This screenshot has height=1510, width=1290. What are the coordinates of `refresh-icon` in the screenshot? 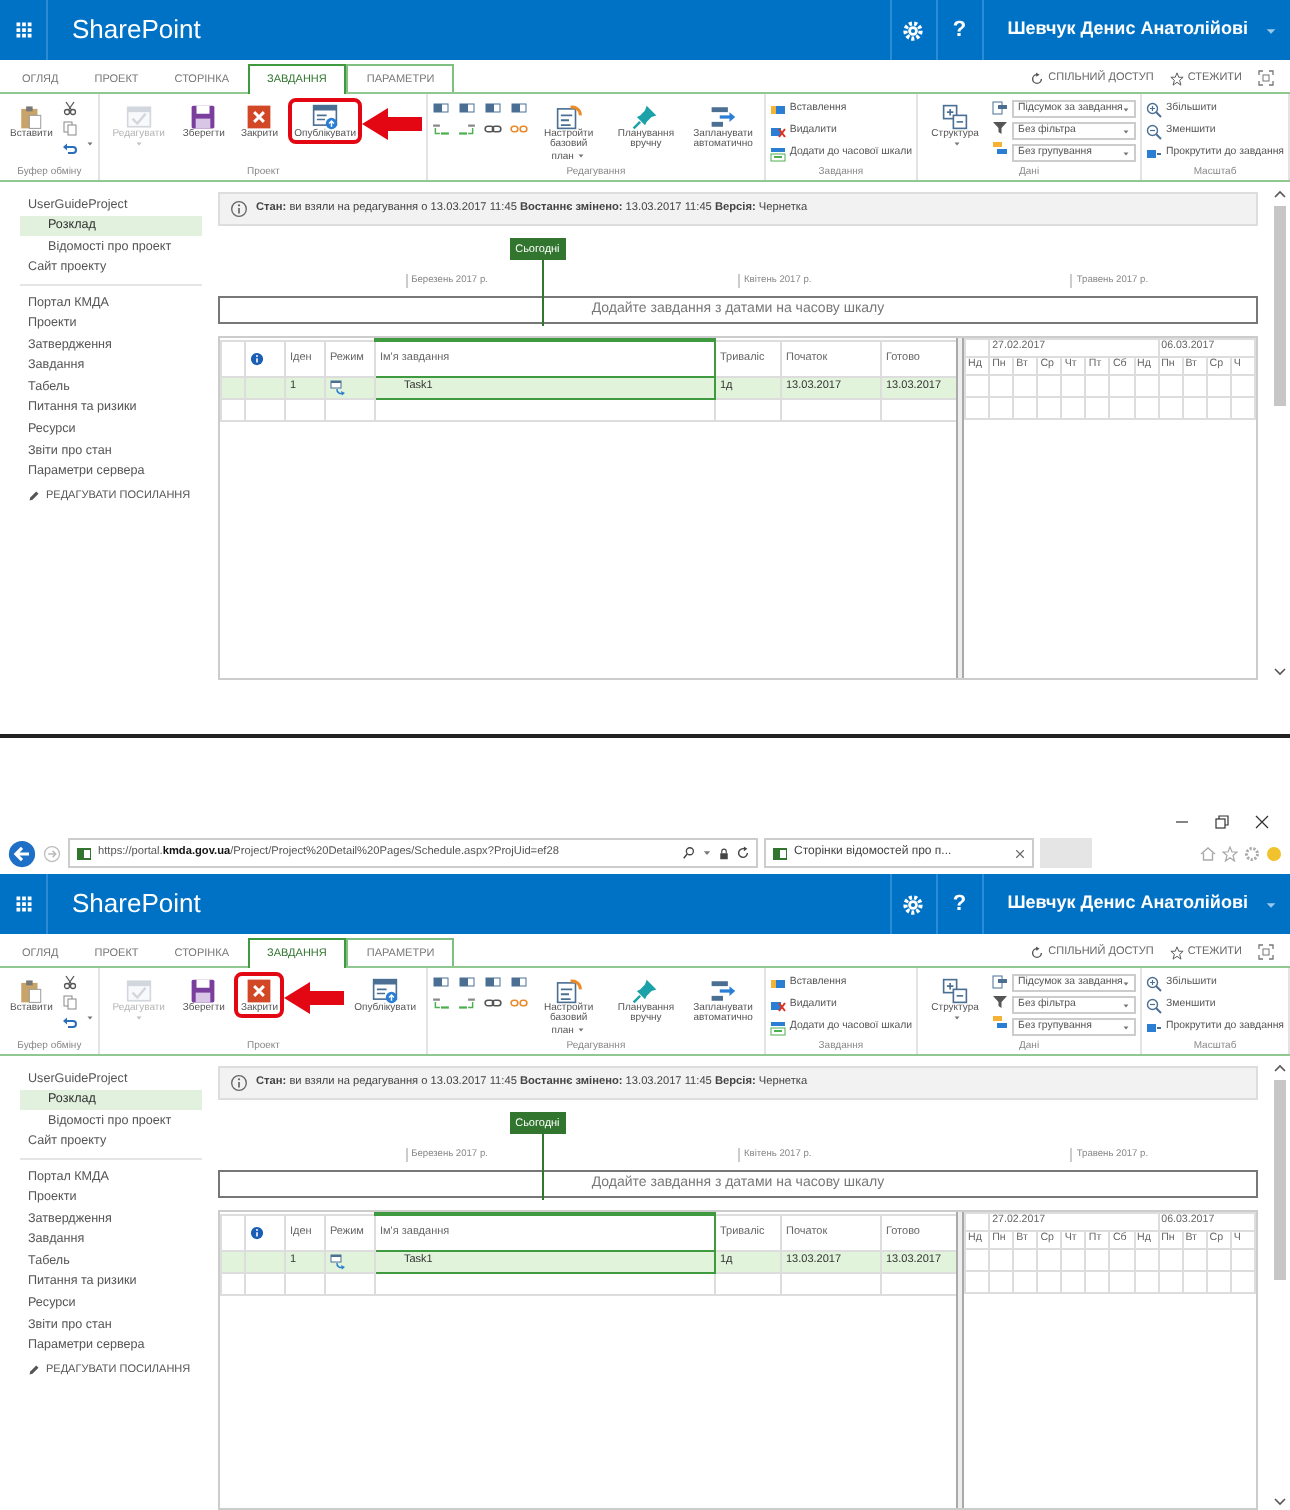 It's located at (743, 853).